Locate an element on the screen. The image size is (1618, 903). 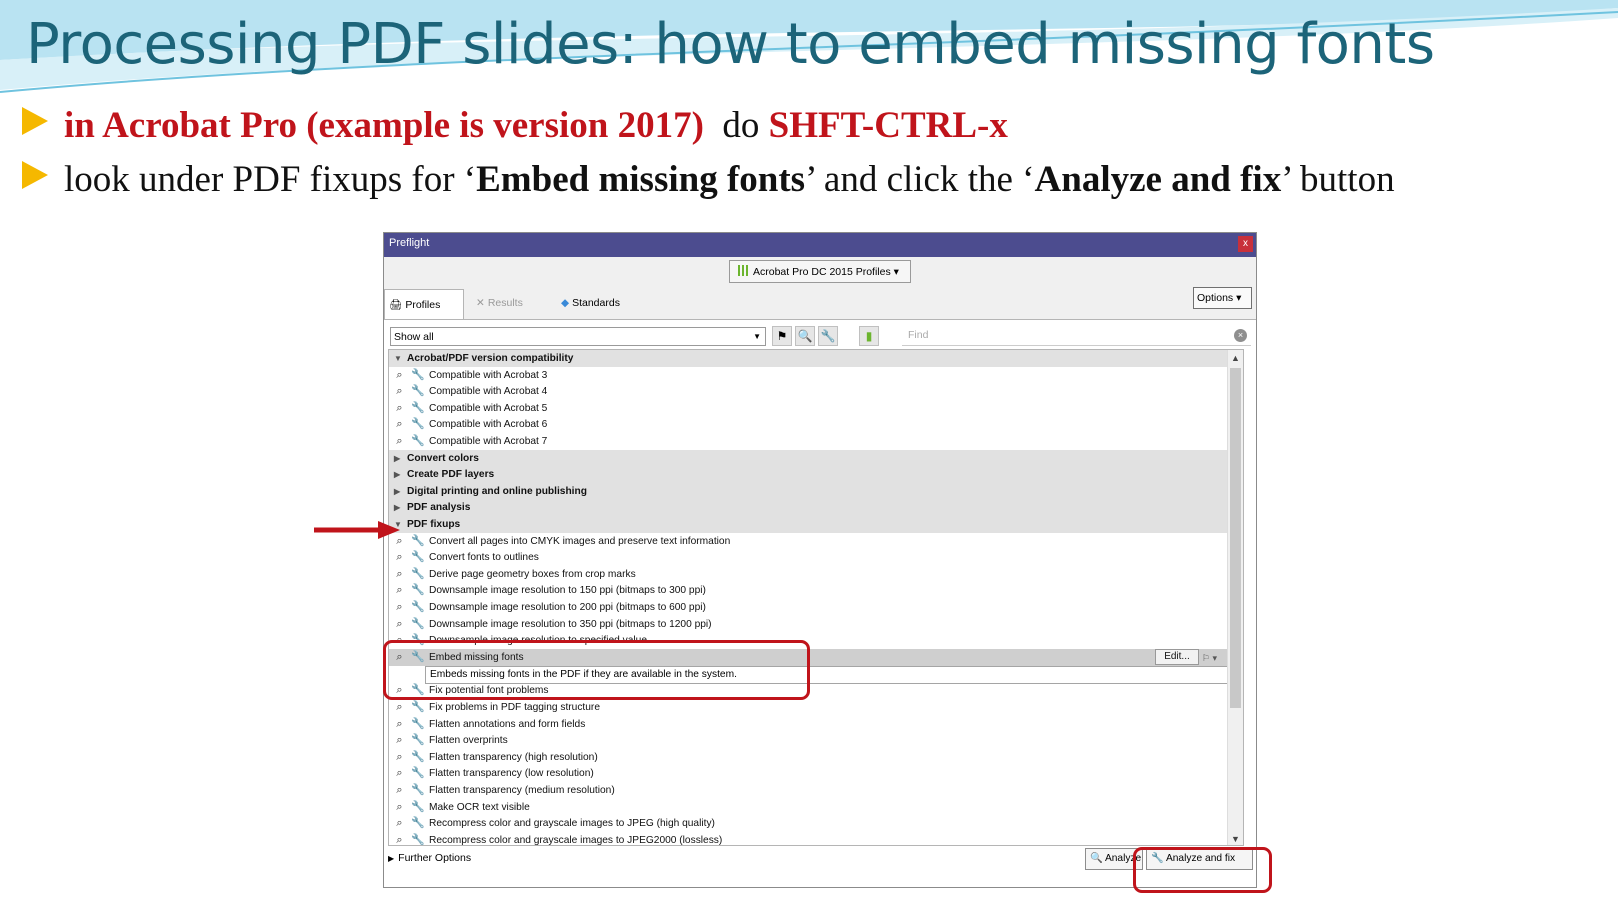
profile-item: ⌕ 🔧 Make OCR text visible is located at coordinates (816, 807).